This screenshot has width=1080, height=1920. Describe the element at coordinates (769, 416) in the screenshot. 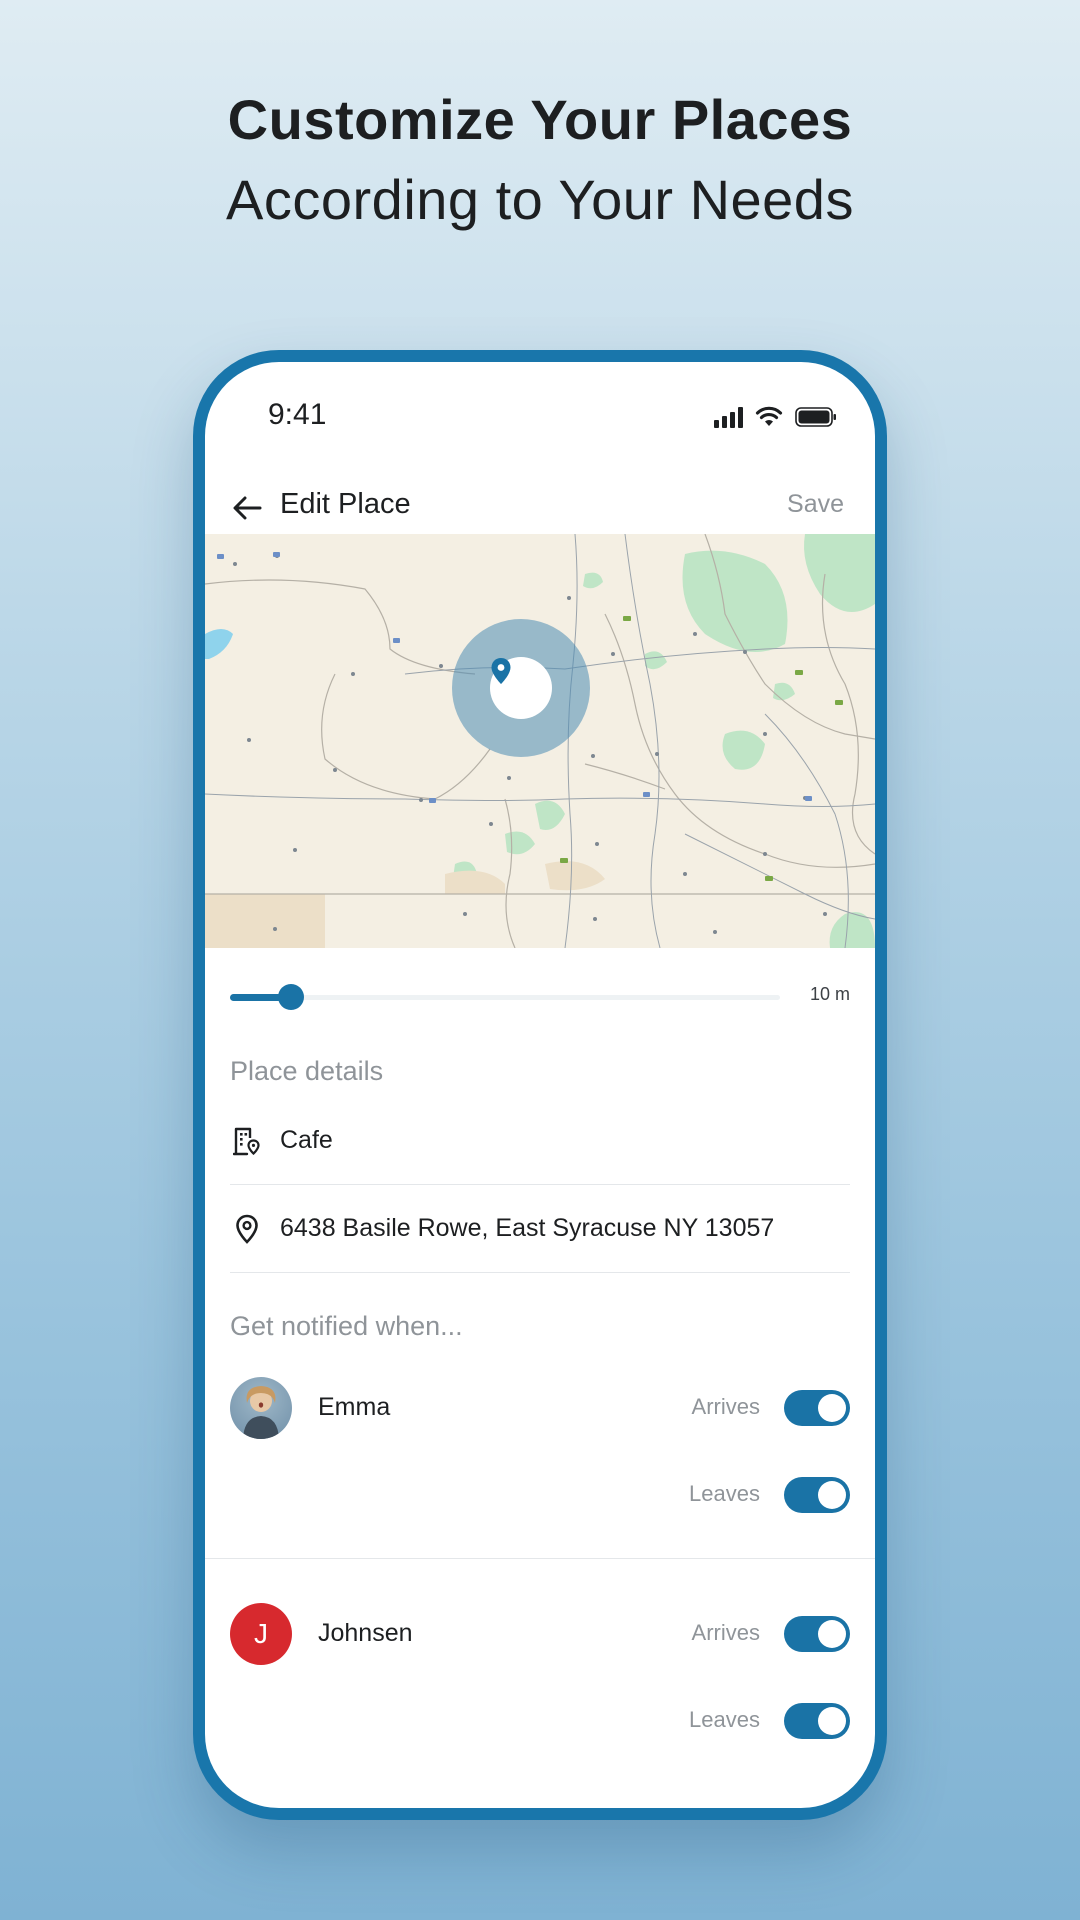

I see `wifi-icon` at that location.